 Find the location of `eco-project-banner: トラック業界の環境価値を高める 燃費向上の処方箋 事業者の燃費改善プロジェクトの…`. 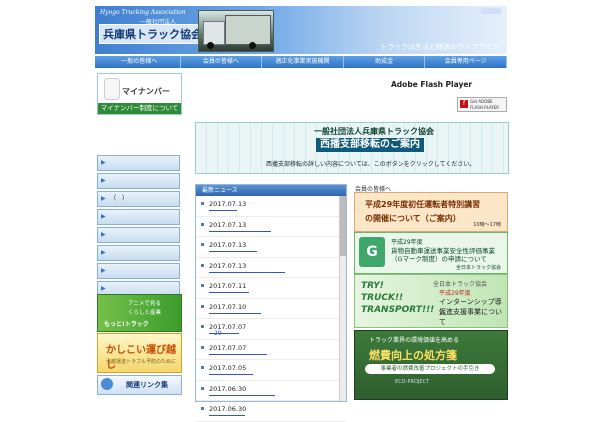

eco-project-banner: トラック業界の環境価値を高める 燃費向上の処方箋 事業者の燃費改善プロジェクトの… is located at coordinates (431, 365).